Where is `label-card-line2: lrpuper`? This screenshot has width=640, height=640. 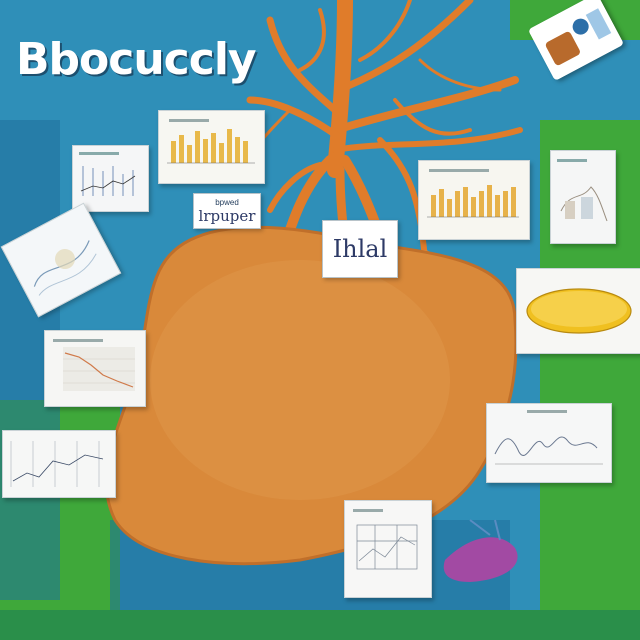
label-card-line2: lrpuper is located at coordinates (227, 215).